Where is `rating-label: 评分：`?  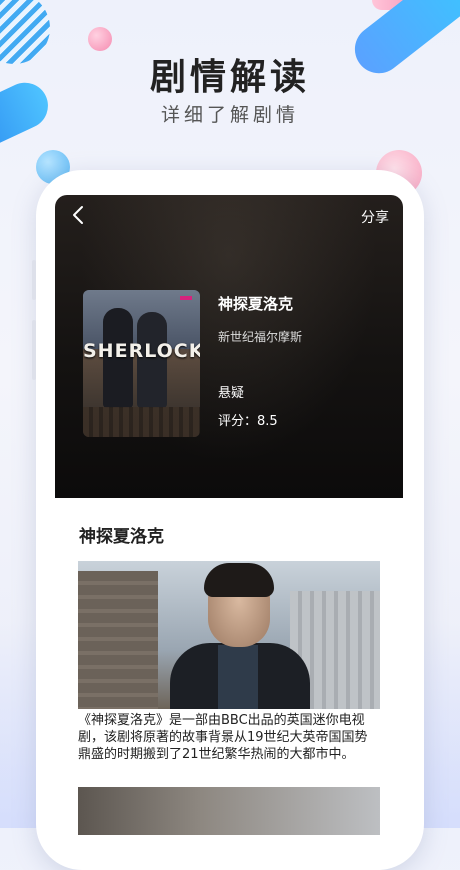
rating-label: 评分： is located at coordinates (238, 421).